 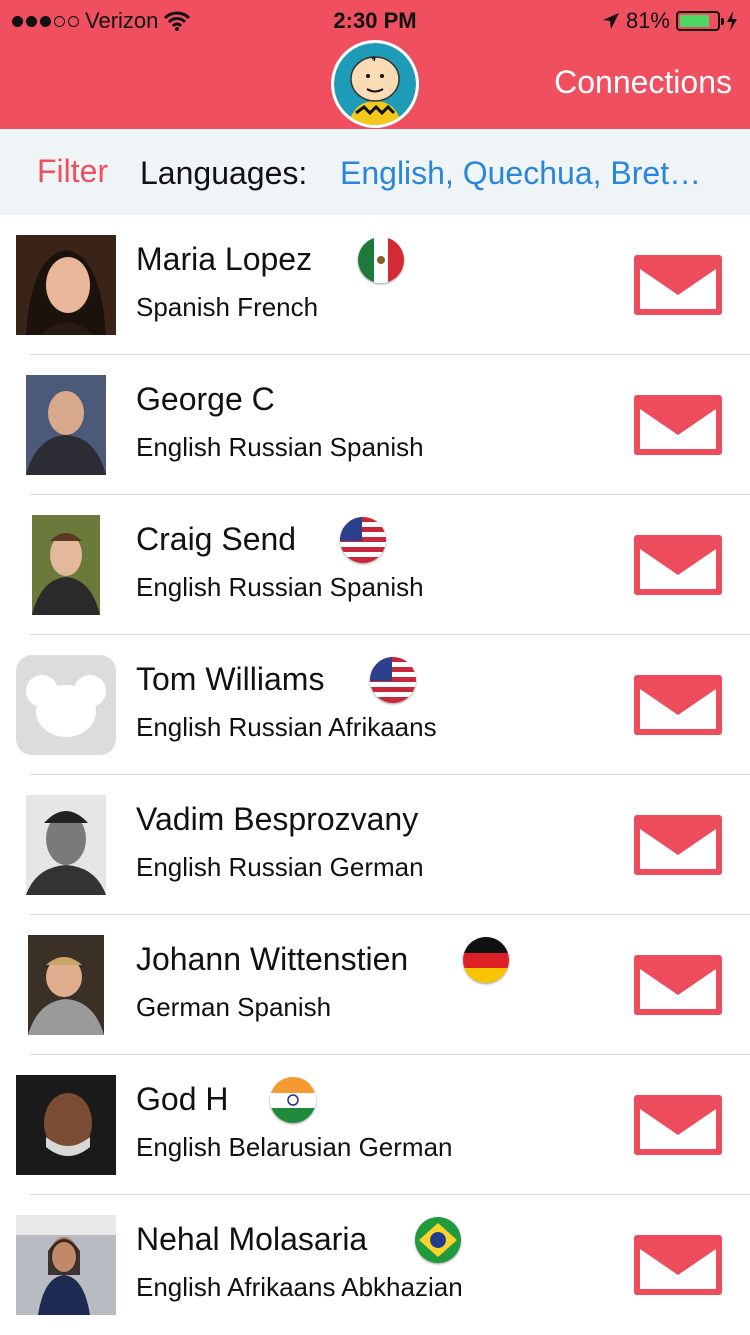 I want to click on contact-name: Craig Send, so click(x=216, y=539).